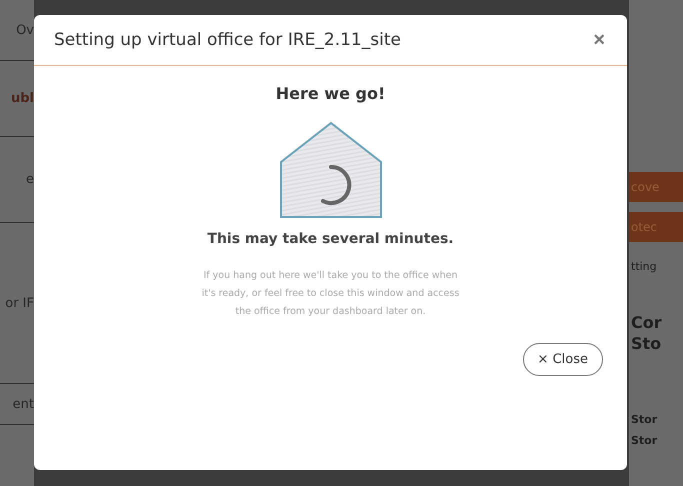 Image resolution: width=683 pixels, height=486 pixels. Describe the element at coordinates (646, 322) in the screenshot. I see `background-text: Cor` at that location.